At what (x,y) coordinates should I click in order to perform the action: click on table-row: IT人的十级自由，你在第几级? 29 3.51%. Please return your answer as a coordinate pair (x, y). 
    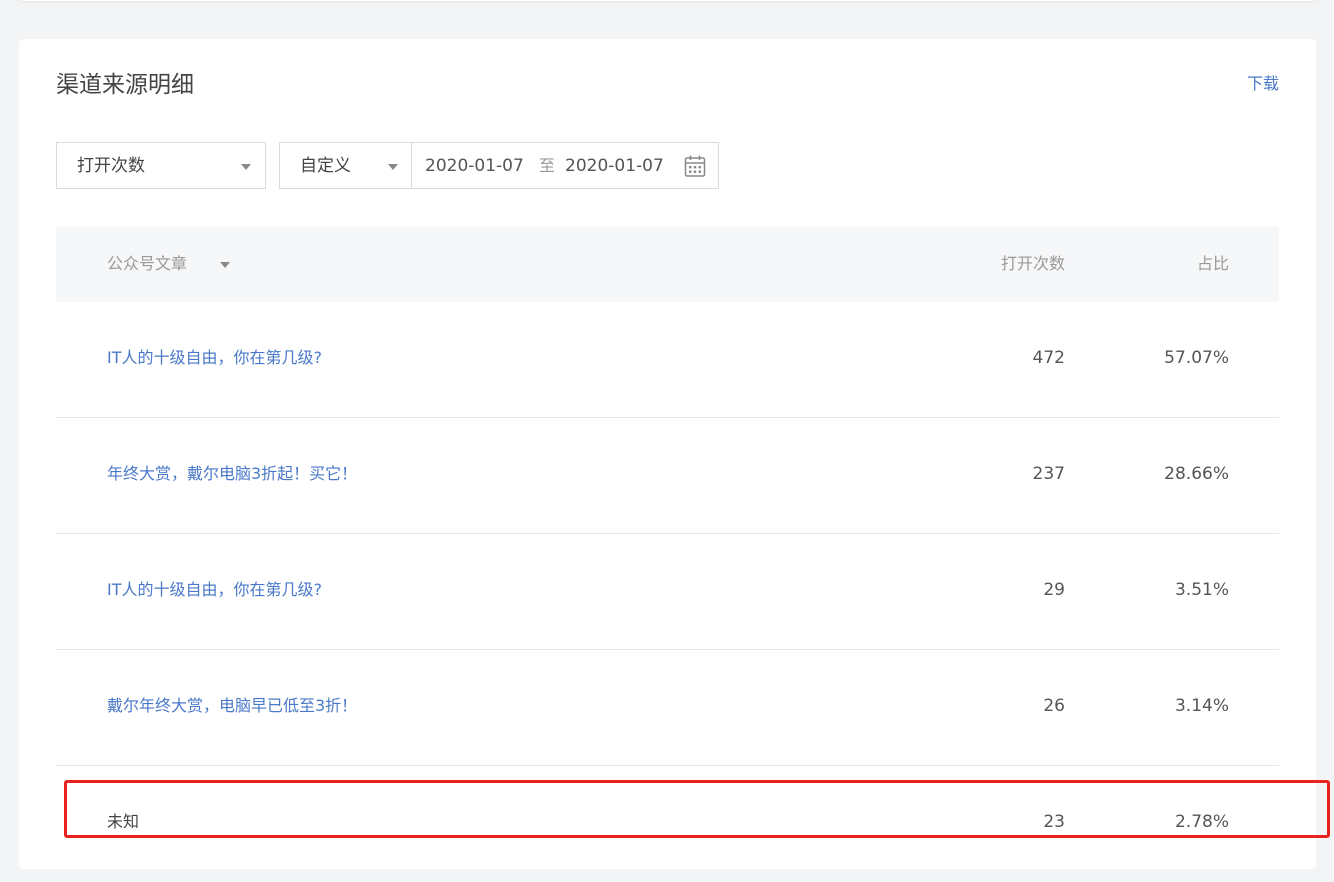
    Looking at the image, I should click on (667, 592).